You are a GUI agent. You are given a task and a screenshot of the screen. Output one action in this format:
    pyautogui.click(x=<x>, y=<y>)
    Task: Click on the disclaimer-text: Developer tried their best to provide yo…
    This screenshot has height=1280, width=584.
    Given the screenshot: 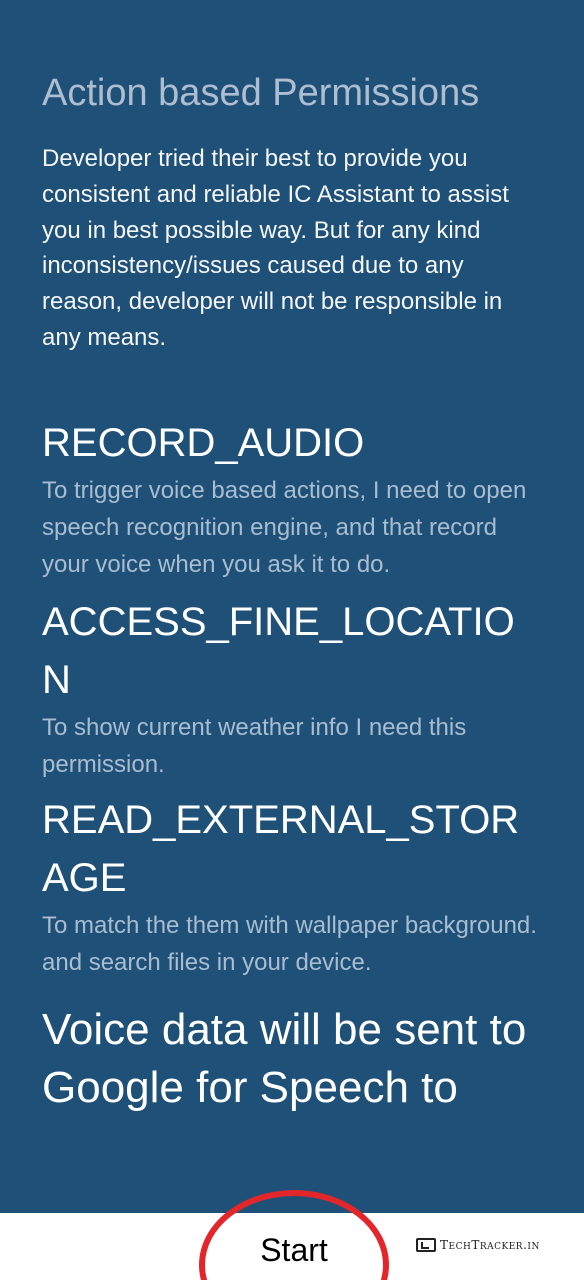 What is the action you would take?
    pyautogui.click(x=275, y=248)
    